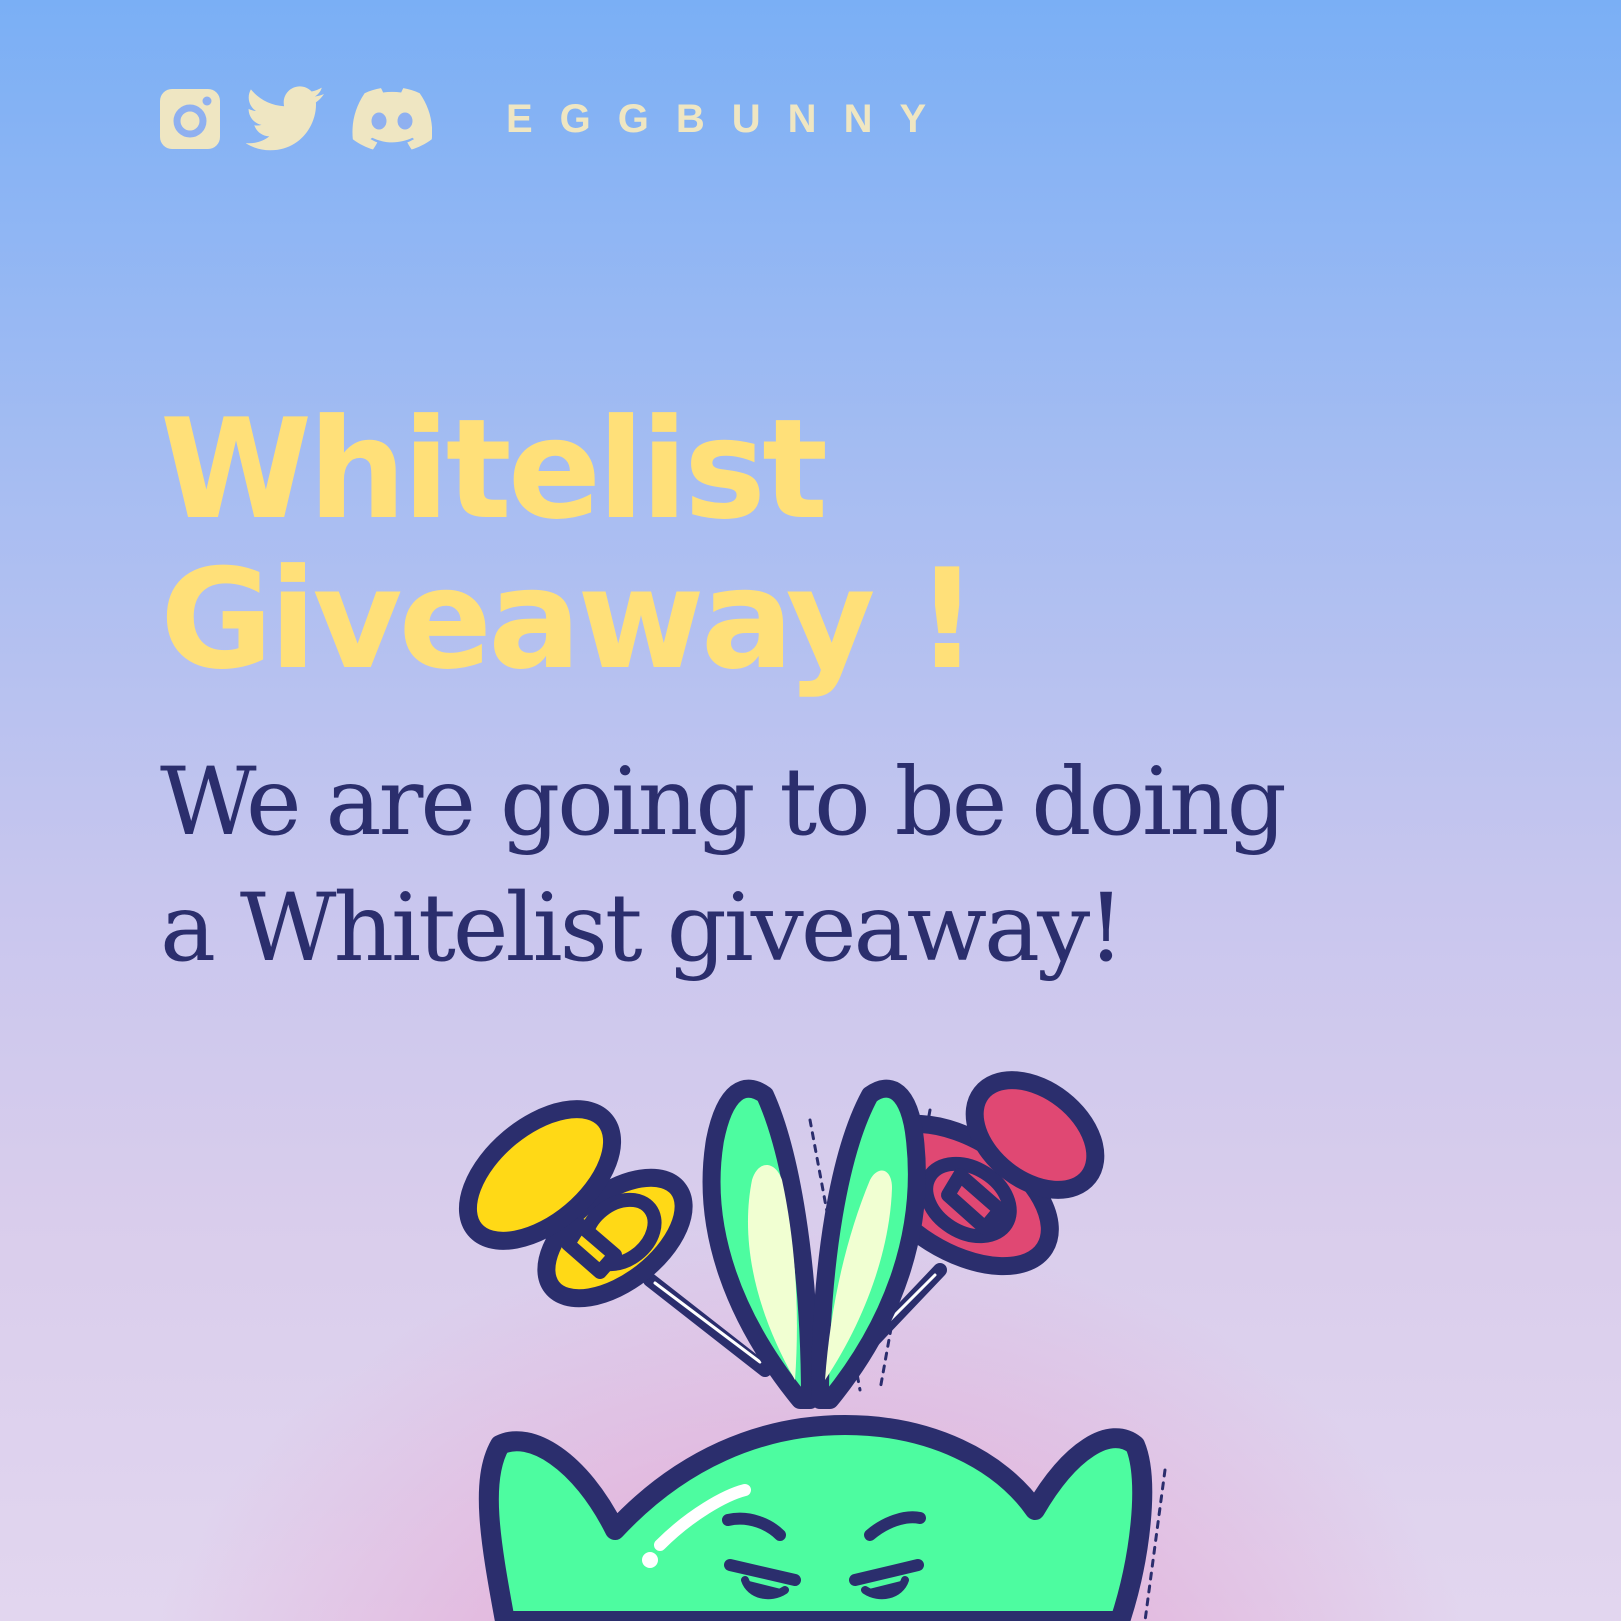  Describe the element at coordinates (971, 1224) in the screenshot. I see `red-pushpin` at that location.